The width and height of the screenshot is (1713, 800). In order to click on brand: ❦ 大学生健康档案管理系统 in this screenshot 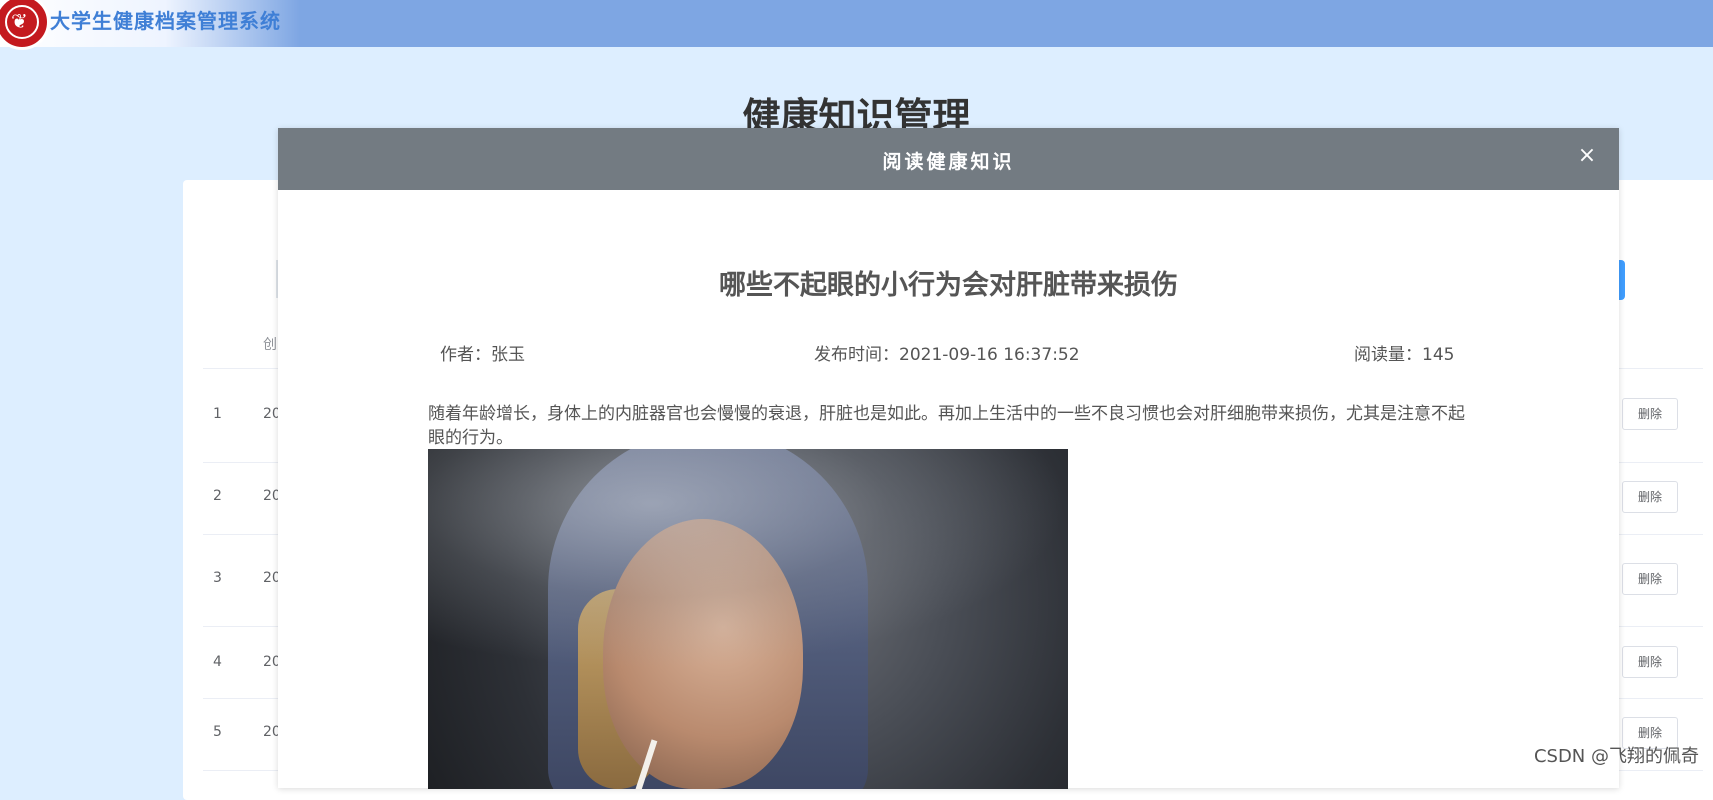, I will do `click(150, 25)`.